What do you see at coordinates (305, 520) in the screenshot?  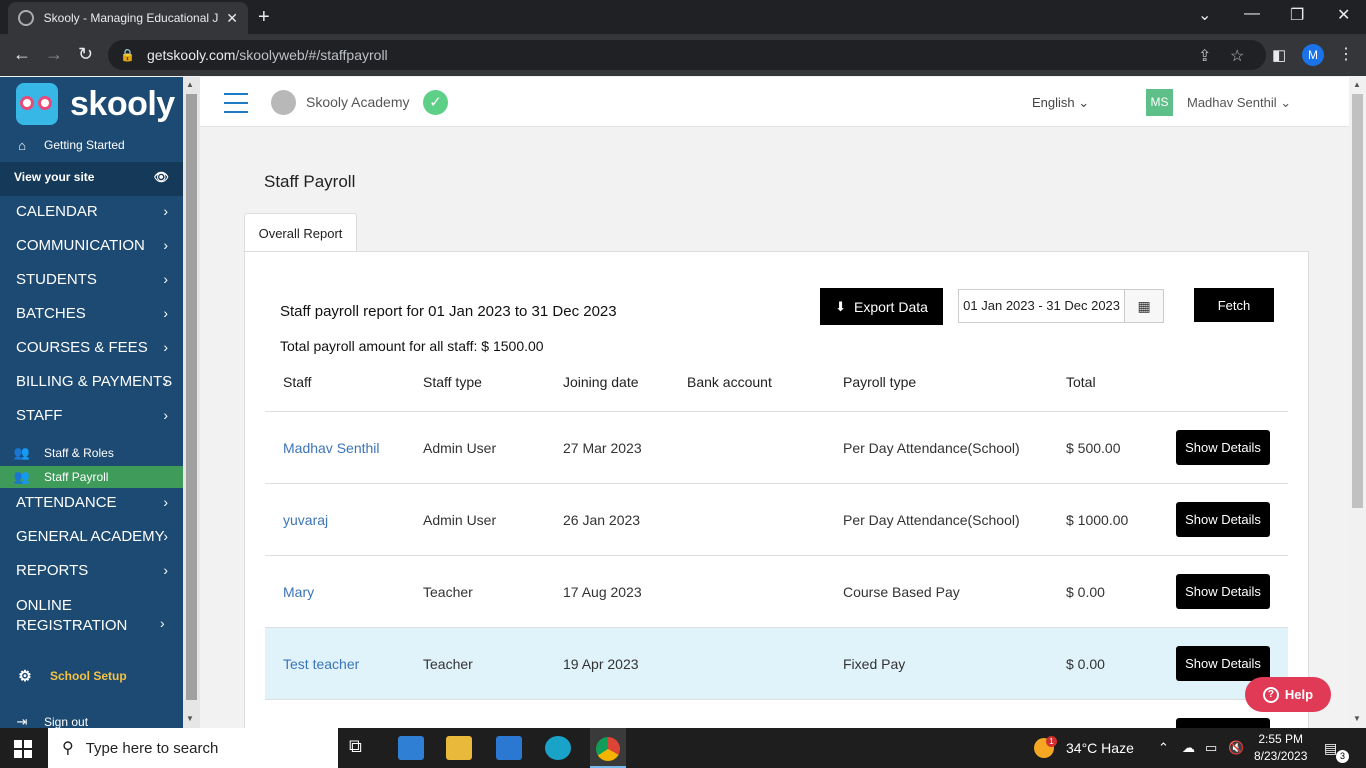 I see `staff-name-link: yuvaraj` at bounding box center [305, 520].